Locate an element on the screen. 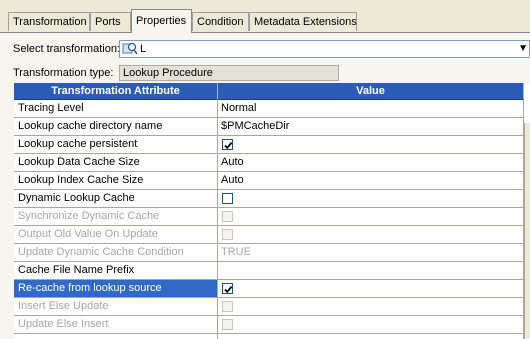  table-row: Update Else Insert is located at coordinates (272, 325).